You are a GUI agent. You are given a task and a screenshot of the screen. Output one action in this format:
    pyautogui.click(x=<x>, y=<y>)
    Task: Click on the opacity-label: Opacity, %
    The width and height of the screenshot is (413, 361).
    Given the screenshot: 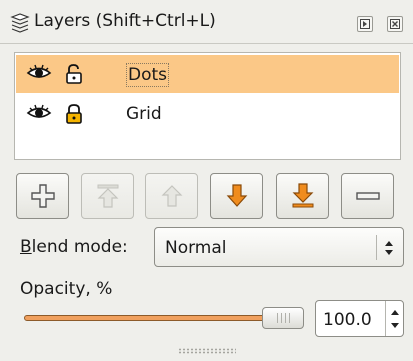 What is the action you would take?
    pyautogui.click(x=66, y=289)
    